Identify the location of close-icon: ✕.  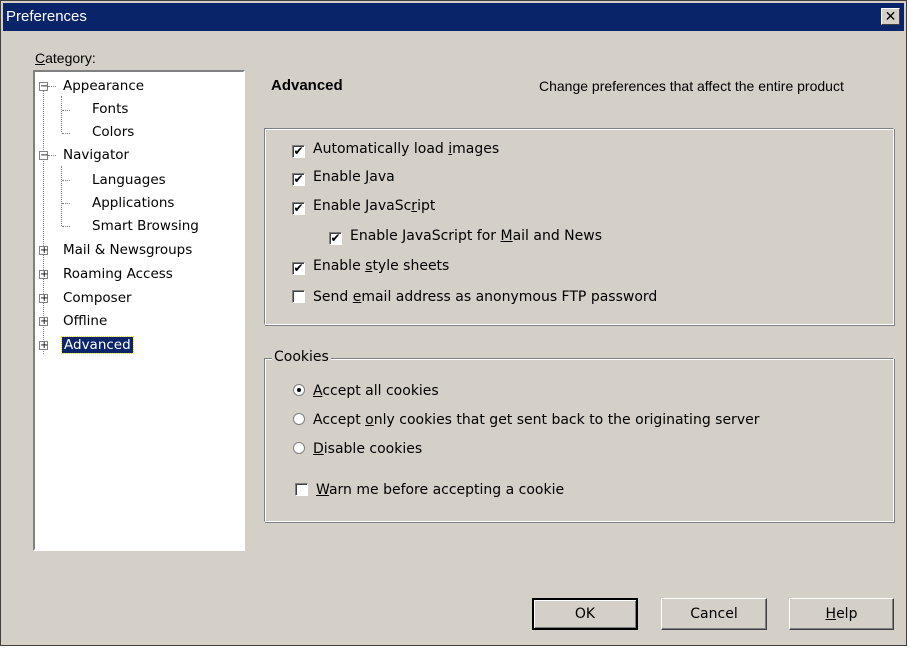
(890, 16).